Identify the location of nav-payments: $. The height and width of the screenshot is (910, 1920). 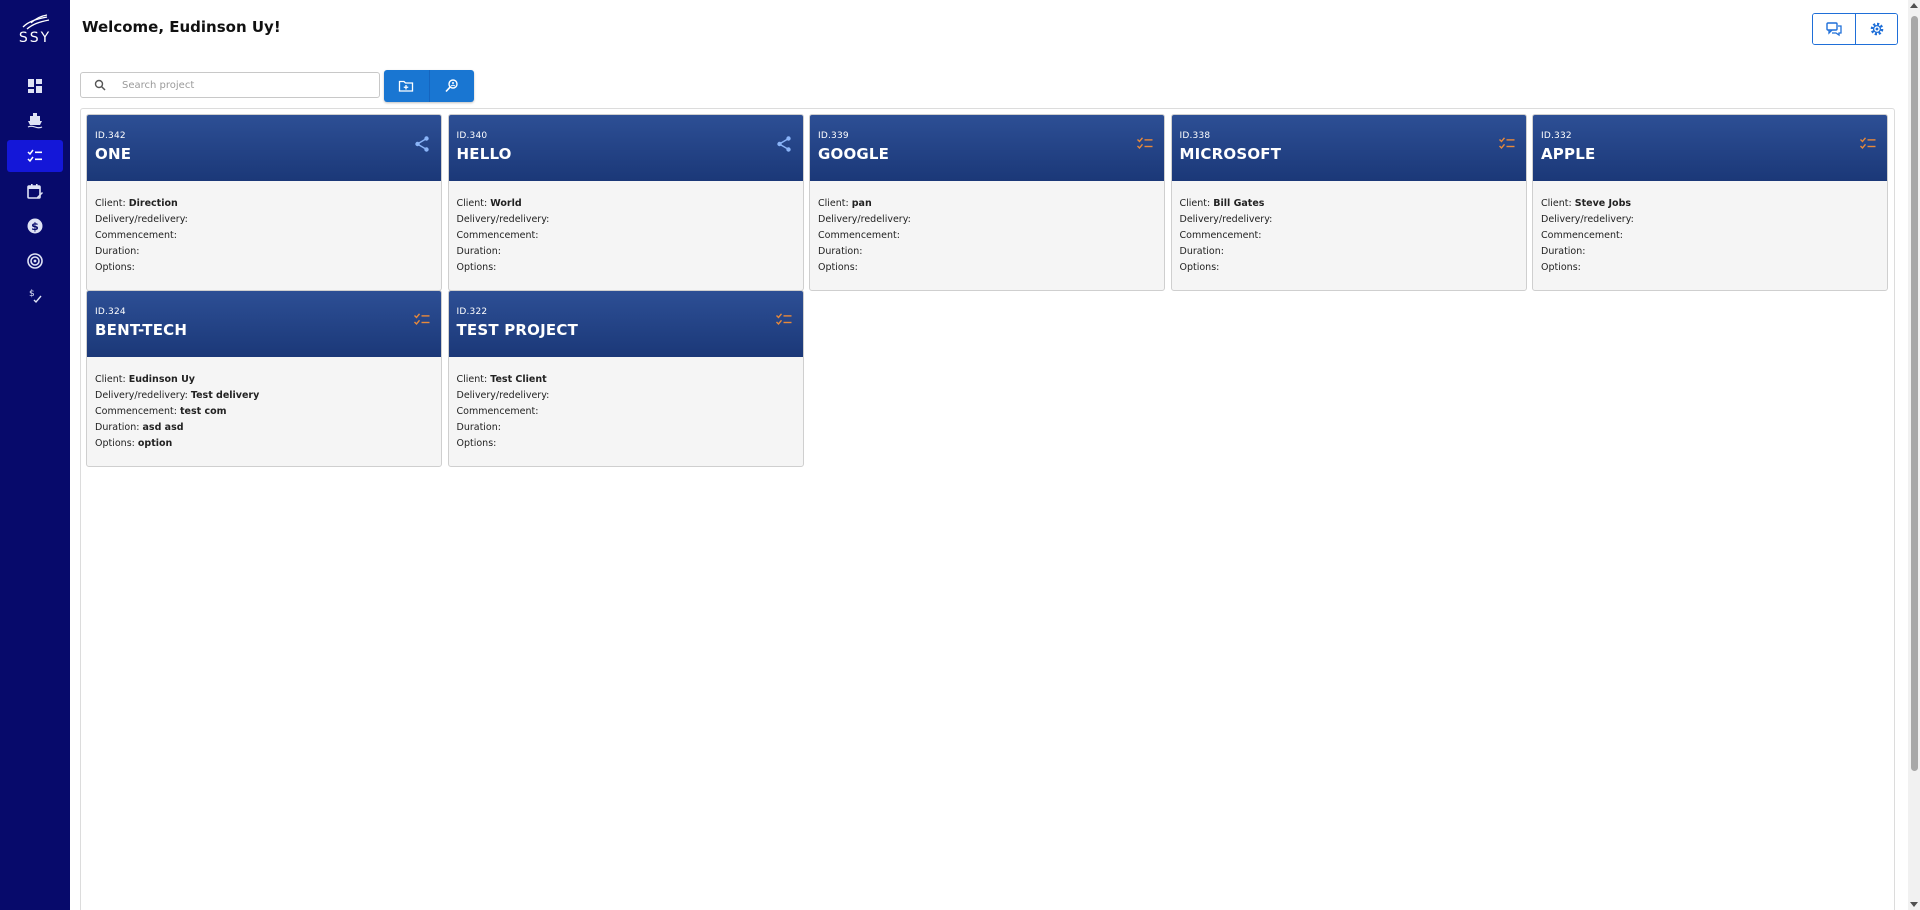
(35, 296).